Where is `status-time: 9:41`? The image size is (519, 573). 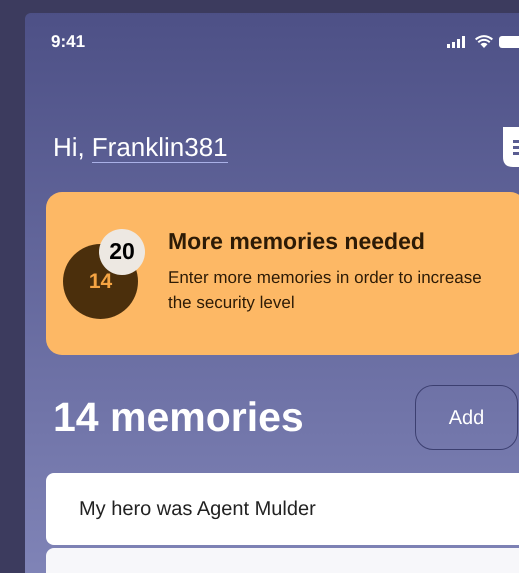
status-time: 9:41 is located at coordinates (68, 41).